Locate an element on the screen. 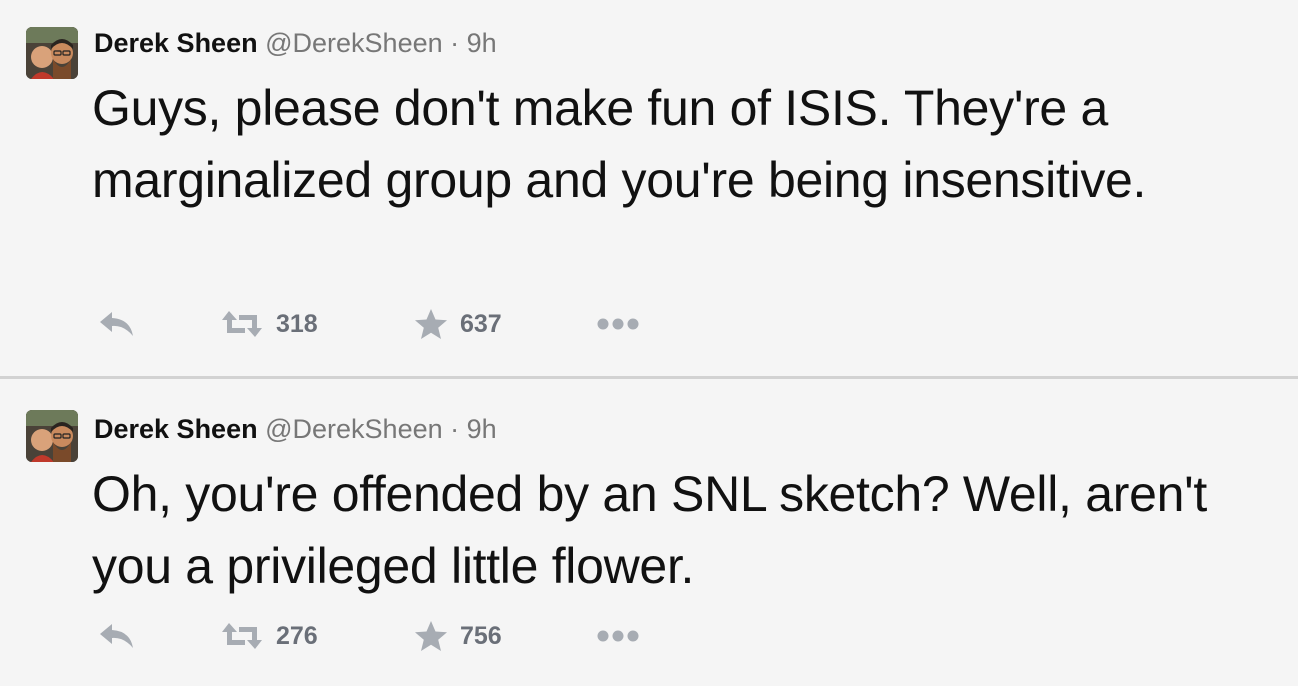  favorite-button: 637 is located at coordinates (458, 324).